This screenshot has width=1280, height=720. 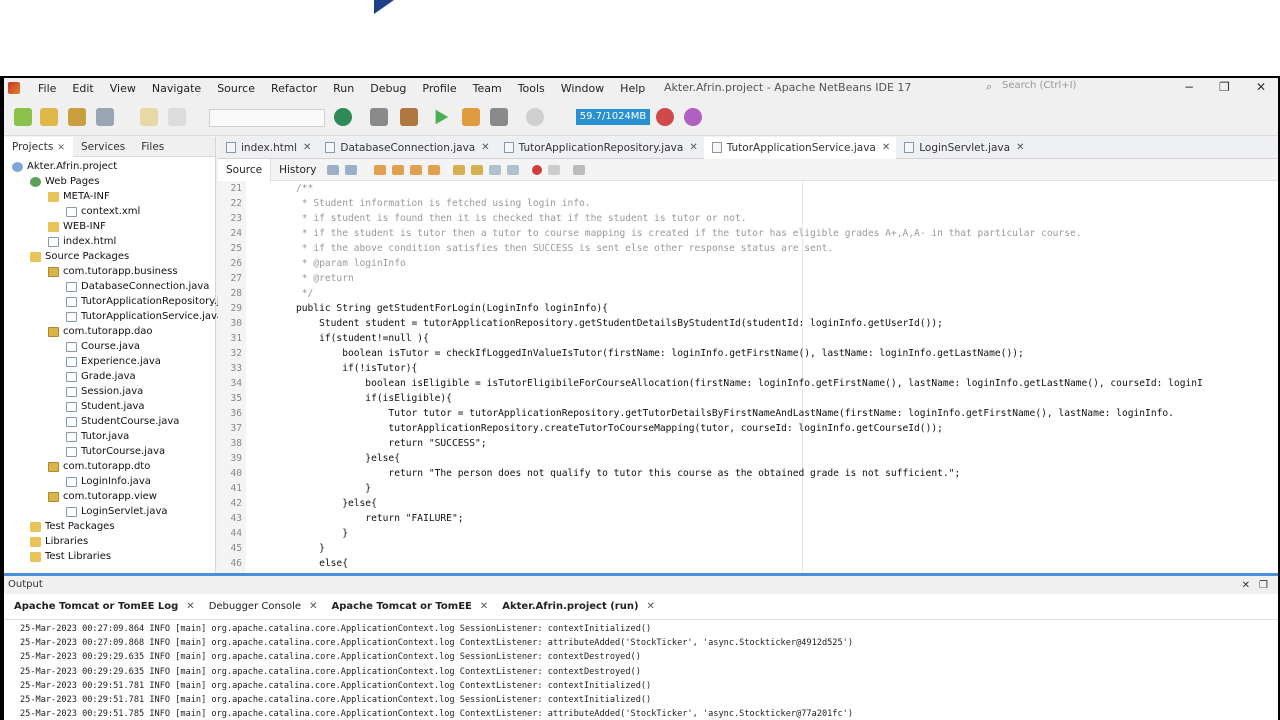 I want to click on memory-indicator: 59.7/1024MB, so click(x=613, y=117).